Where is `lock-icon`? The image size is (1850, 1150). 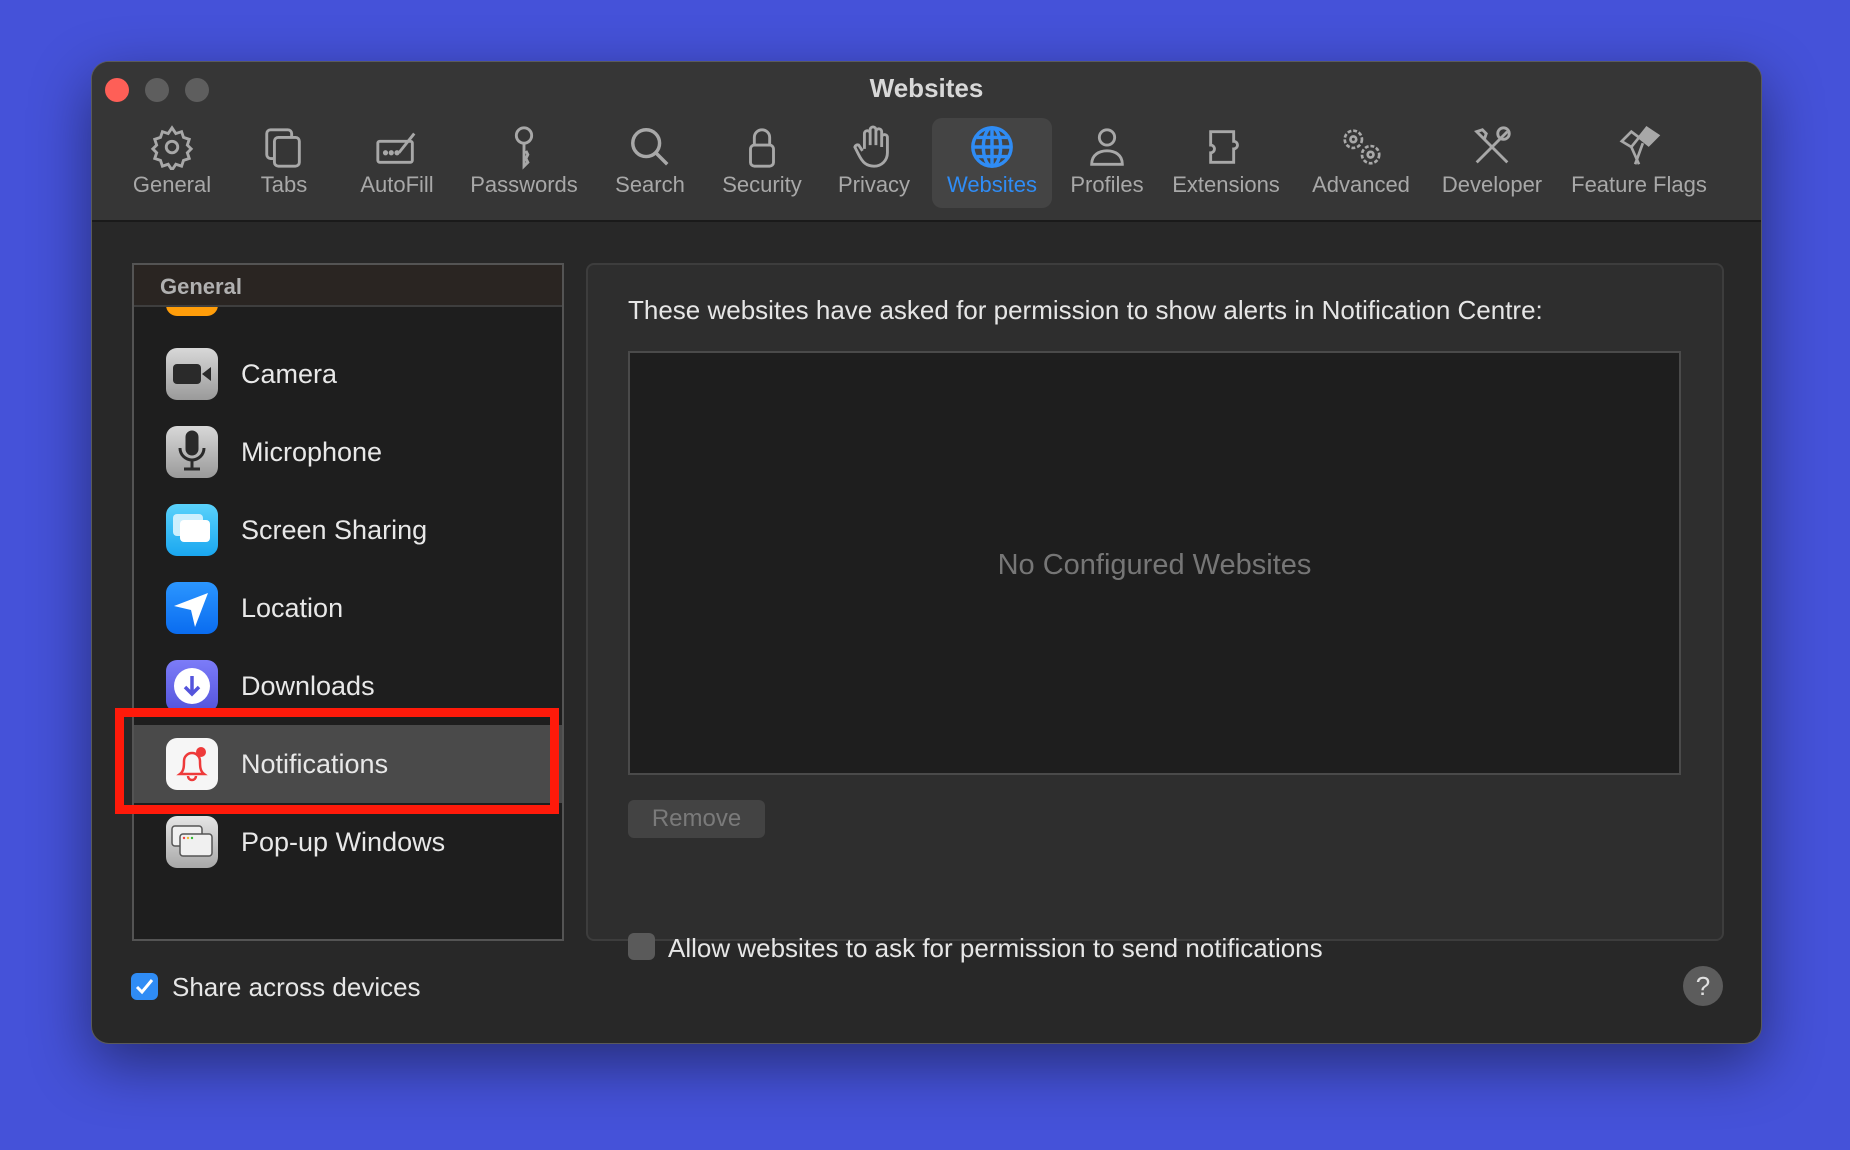 lock-icon is located at coordinates (762, 148).